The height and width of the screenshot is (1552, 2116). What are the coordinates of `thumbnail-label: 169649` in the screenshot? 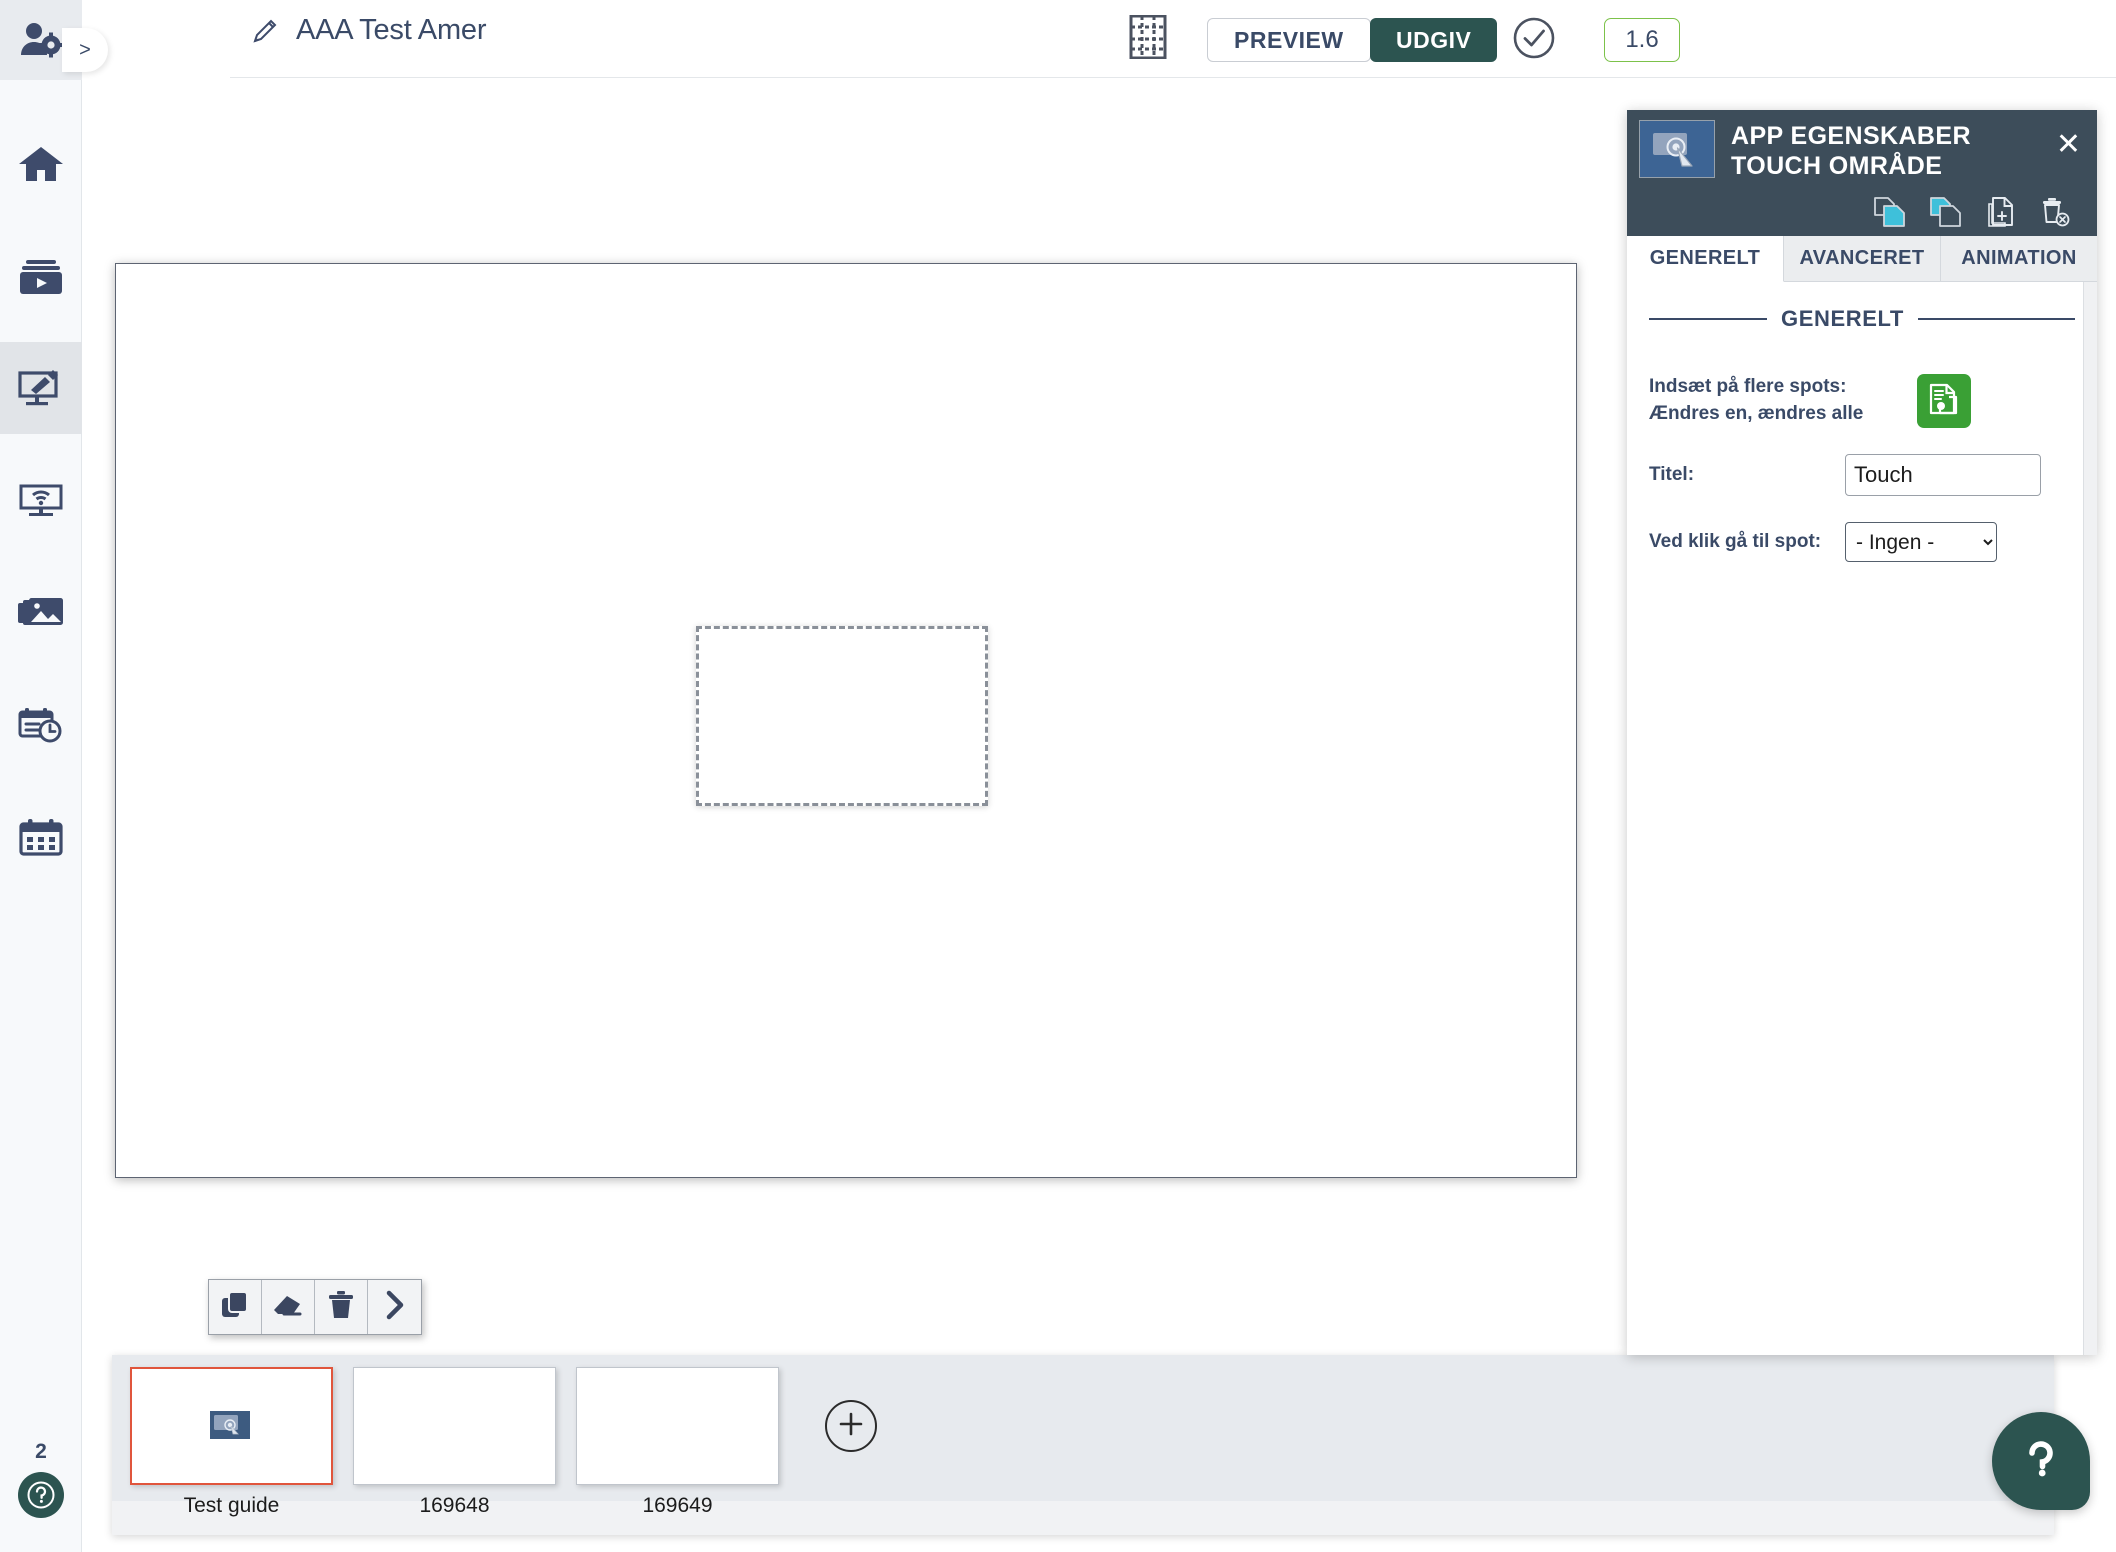 It's located at (677, 1505).